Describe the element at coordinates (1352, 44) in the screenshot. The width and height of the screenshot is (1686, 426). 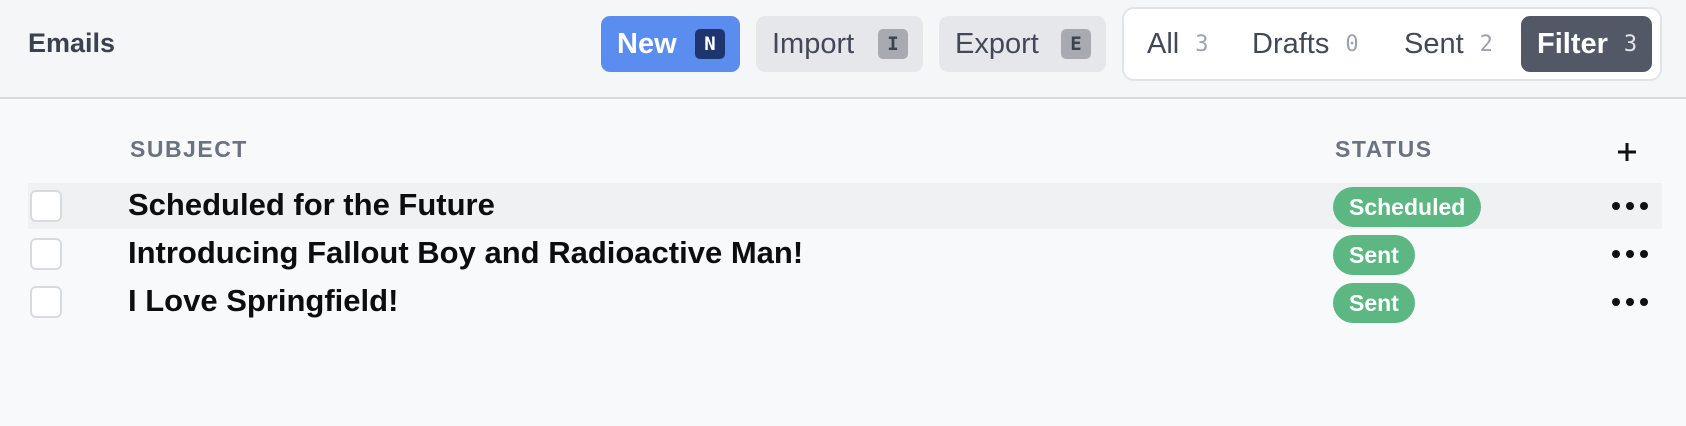
I see `filter-tab-count: 0` at that location.